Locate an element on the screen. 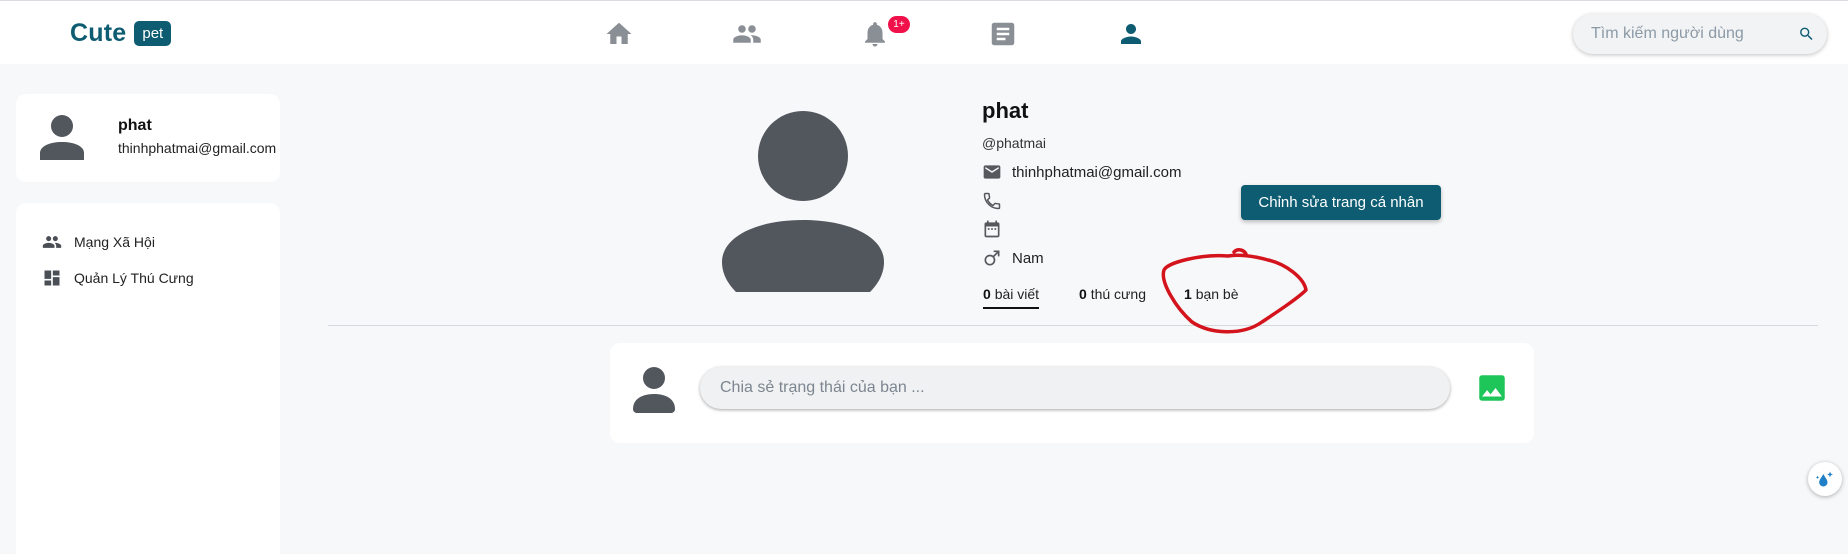 The width and height of the screenshot is (1848, 554). profile-icon is located at coordinates (1131, 34).